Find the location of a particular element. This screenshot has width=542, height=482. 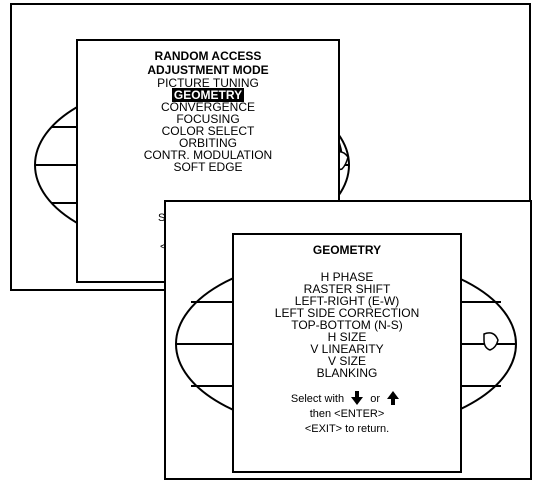

down-arrow-icon is located at coordinates (357, 398).